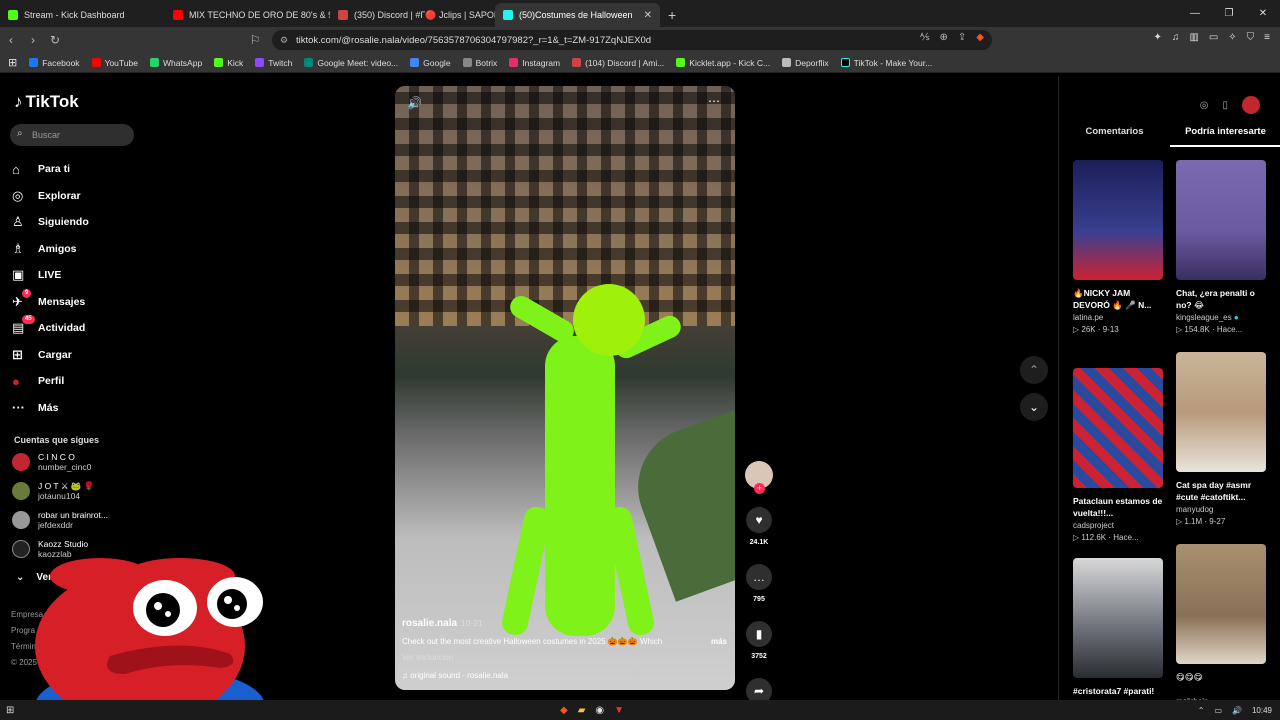  I want to click on app-icon: ▼, so click(619, 710).